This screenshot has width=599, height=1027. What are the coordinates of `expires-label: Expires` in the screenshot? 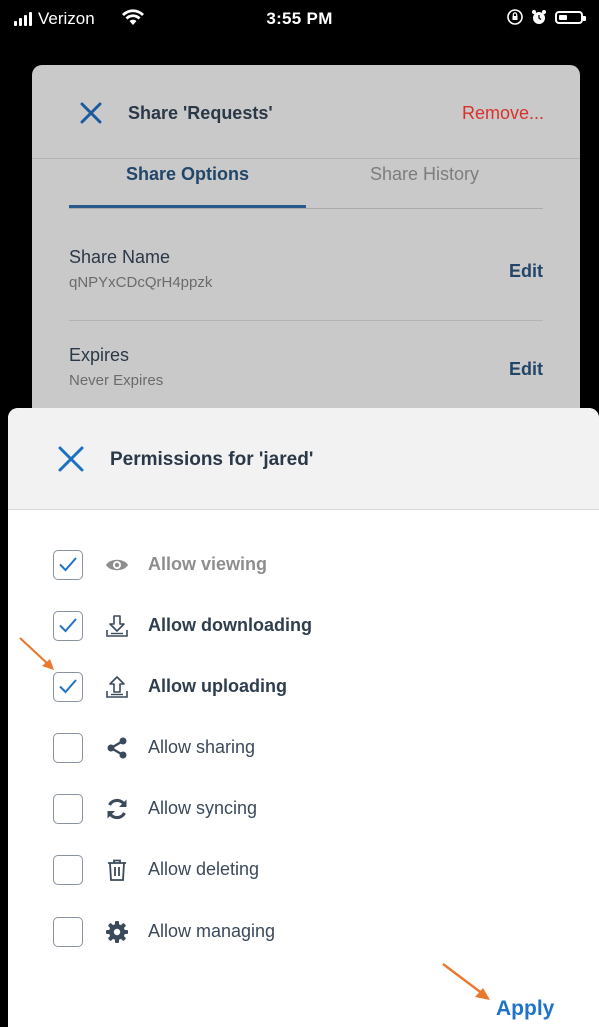 It's located at (99, 355).